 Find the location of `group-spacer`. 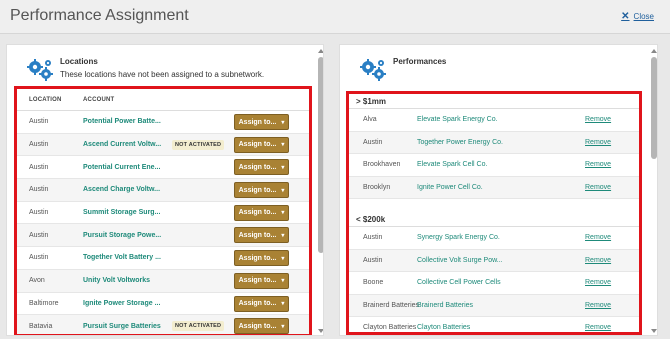

group-spacer is located at coordinates (494, 205).